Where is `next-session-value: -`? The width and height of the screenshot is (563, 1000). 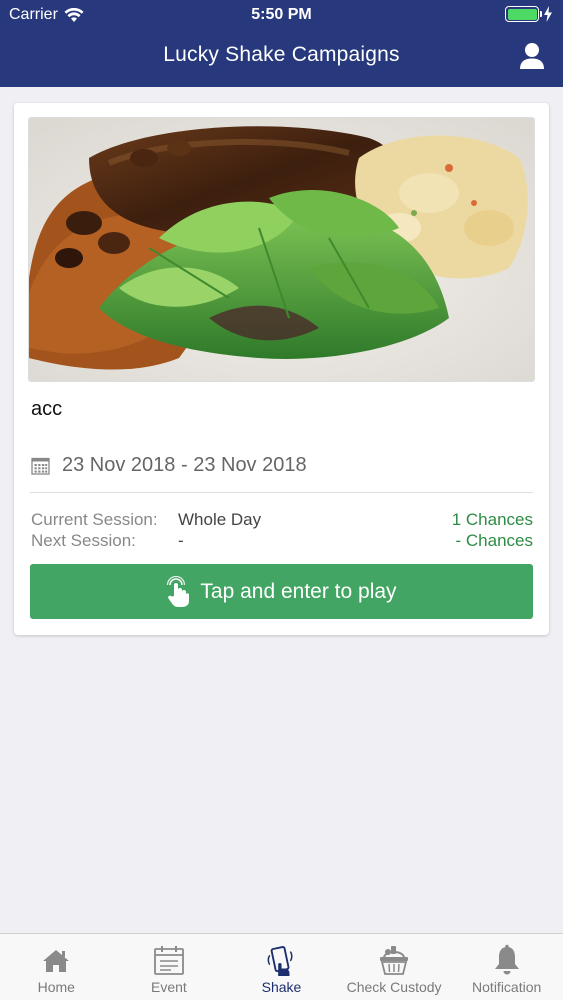
next-session-value: - is located at coordinates (181, 540).